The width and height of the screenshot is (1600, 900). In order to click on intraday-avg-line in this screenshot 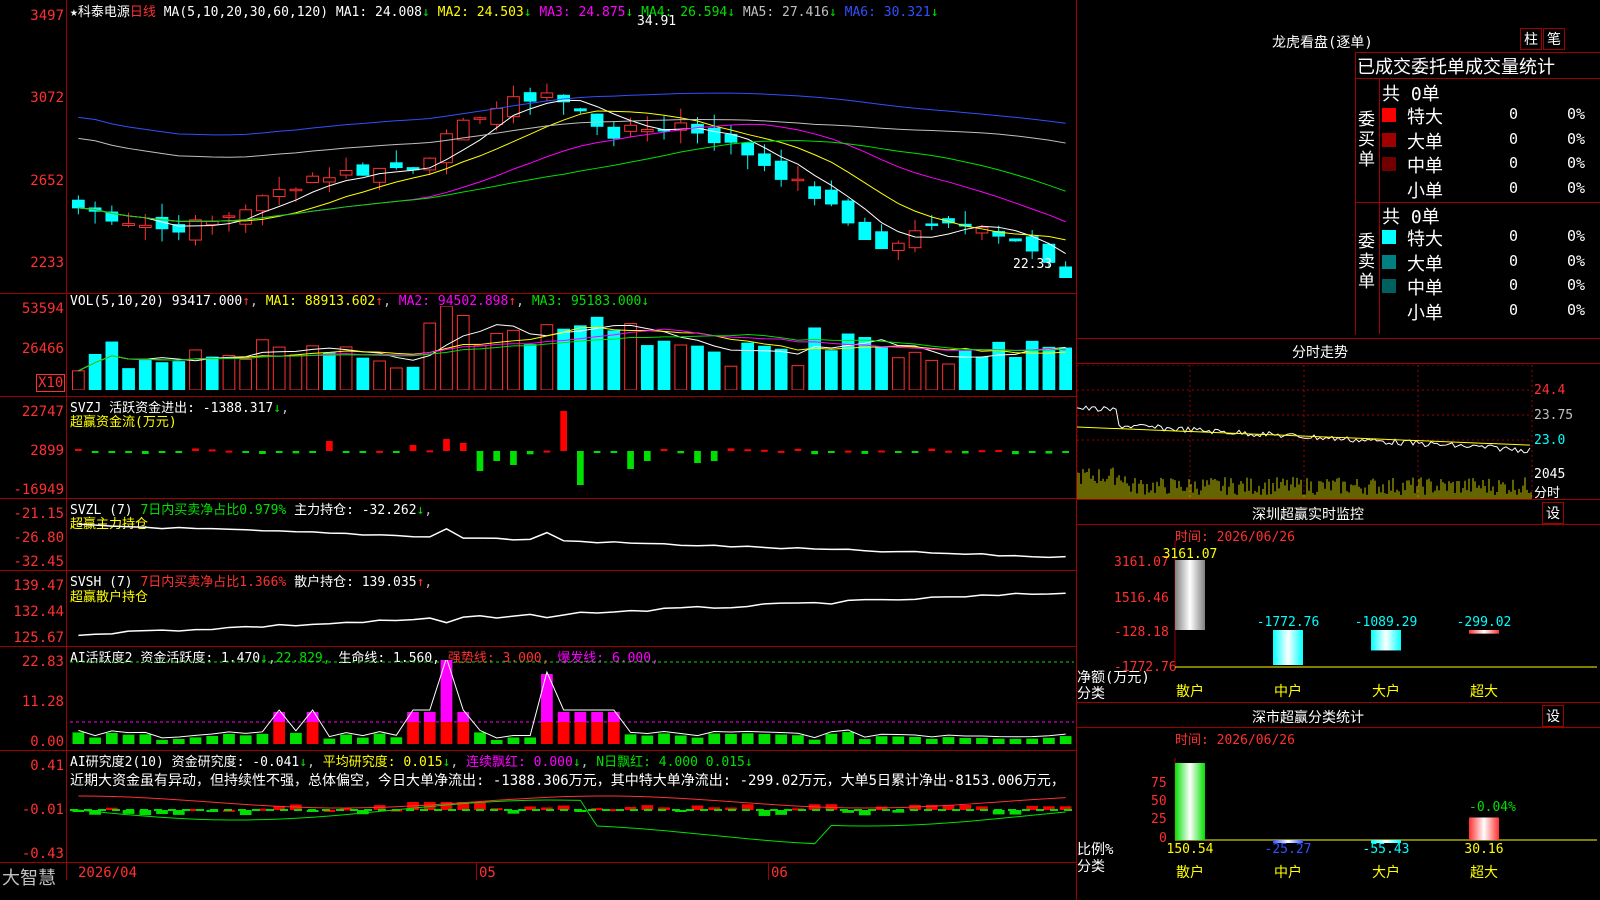, I will do `click(1304, 436)`.